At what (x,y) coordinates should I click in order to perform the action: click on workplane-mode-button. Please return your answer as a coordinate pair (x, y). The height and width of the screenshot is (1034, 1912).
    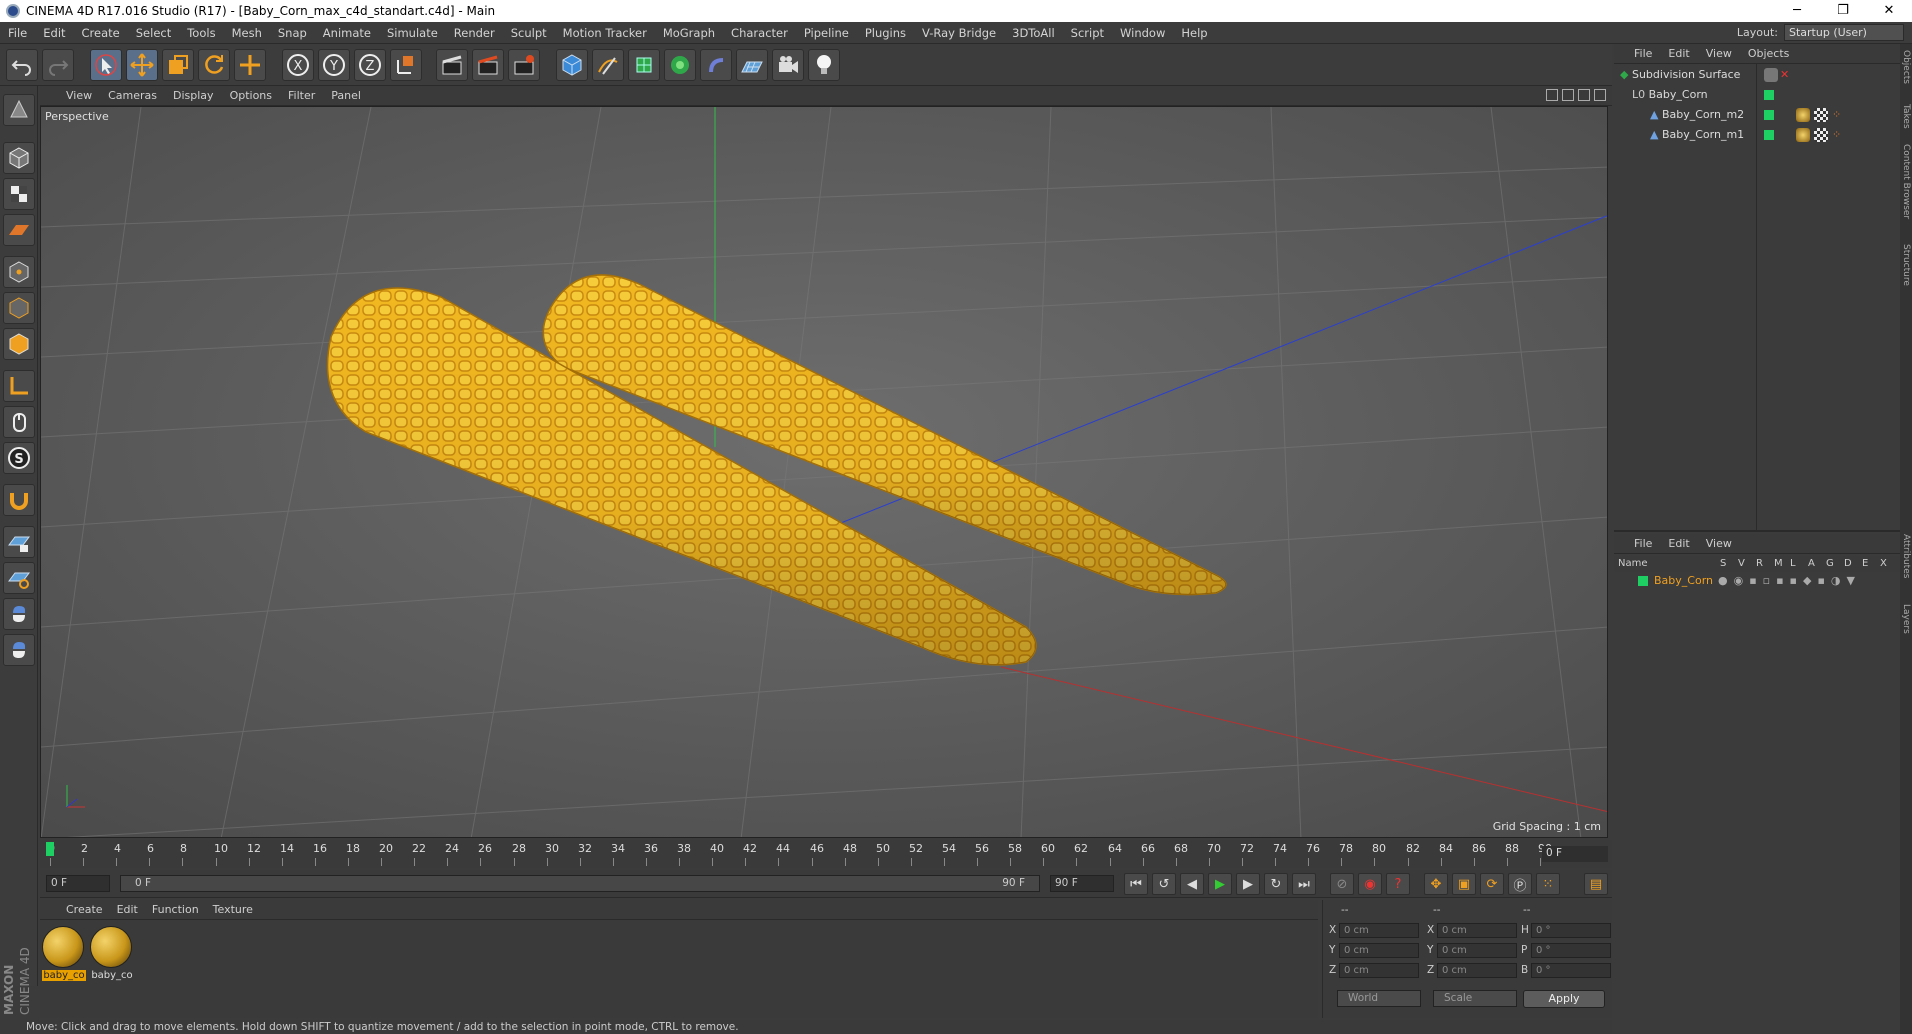
    Looking at the image, I should click on (19, 230).